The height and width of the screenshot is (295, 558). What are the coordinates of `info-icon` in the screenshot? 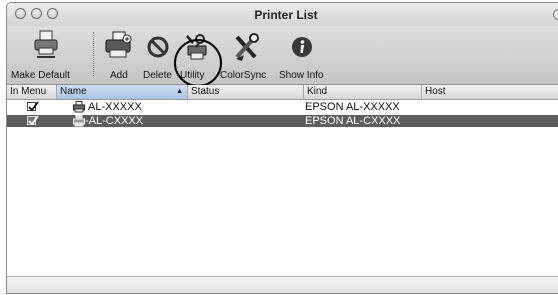 It's located at (302, 47).